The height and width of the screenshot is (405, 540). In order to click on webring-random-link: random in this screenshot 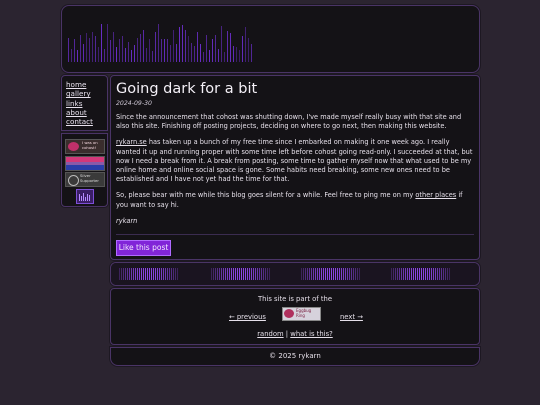, I will do `click(270, 334)`.